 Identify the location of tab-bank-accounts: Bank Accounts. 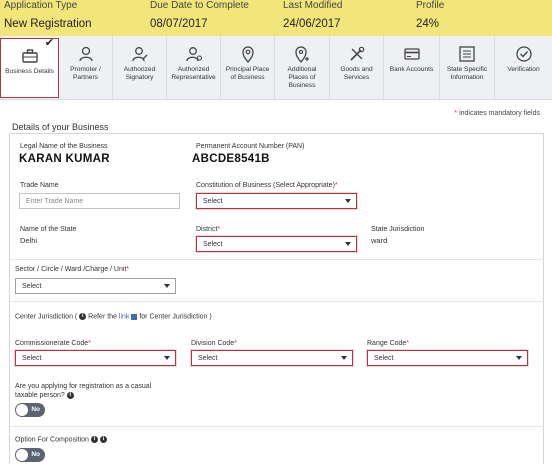
(412, 68).